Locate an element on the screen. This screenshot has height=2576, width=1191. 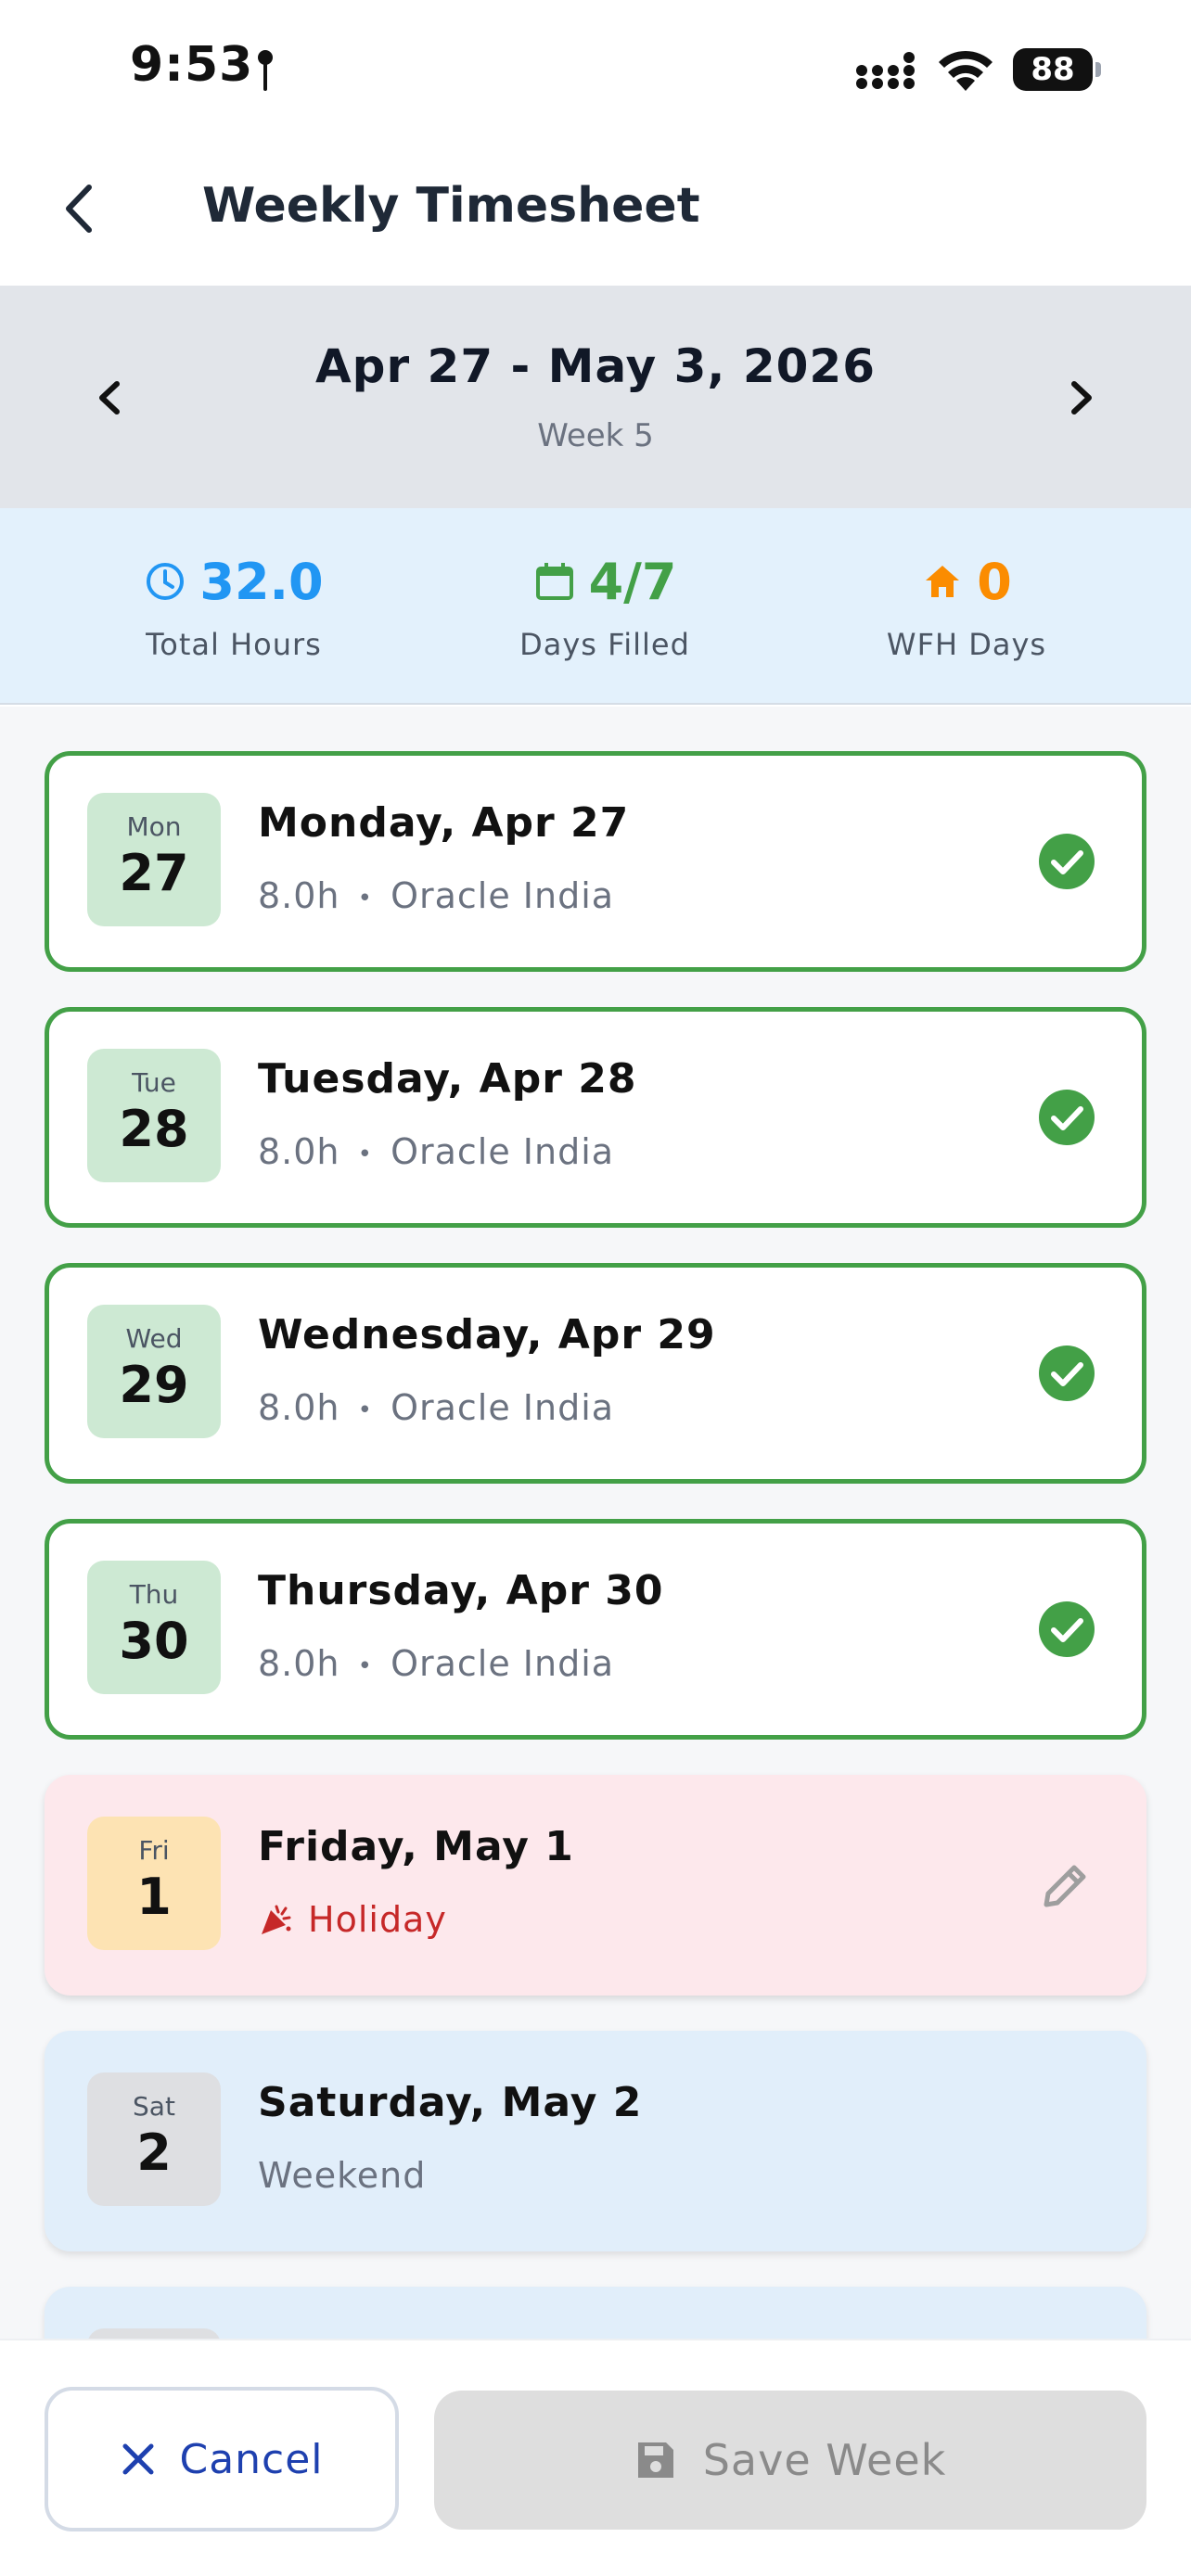
day-title: Wednesday, Apr 29 is located at coordinates (487, 1334).